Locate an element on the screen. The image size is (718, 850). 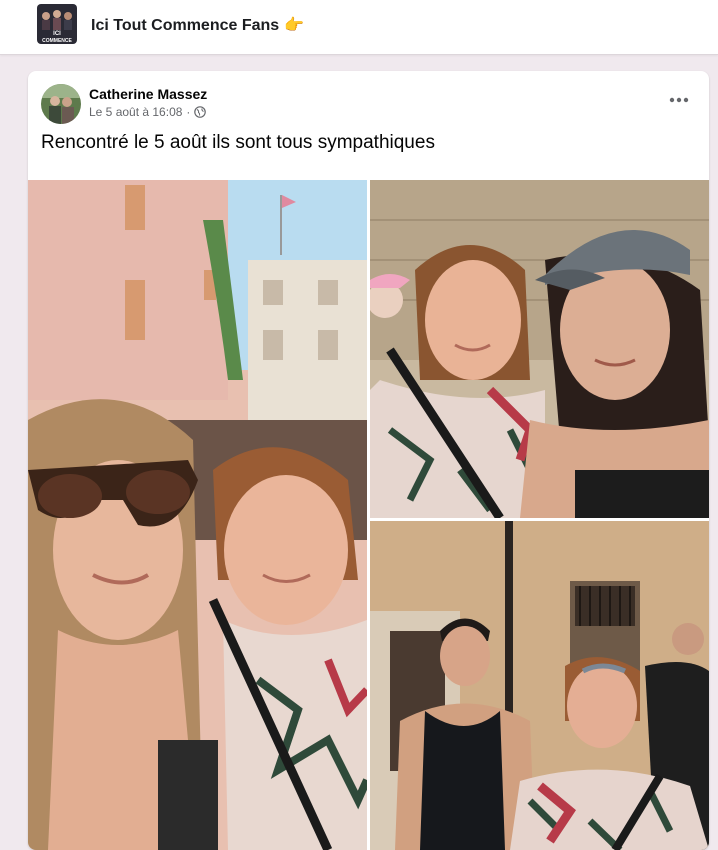
group-avatar-text-bottom: COMMENCE is located at coordinates (57, 41).